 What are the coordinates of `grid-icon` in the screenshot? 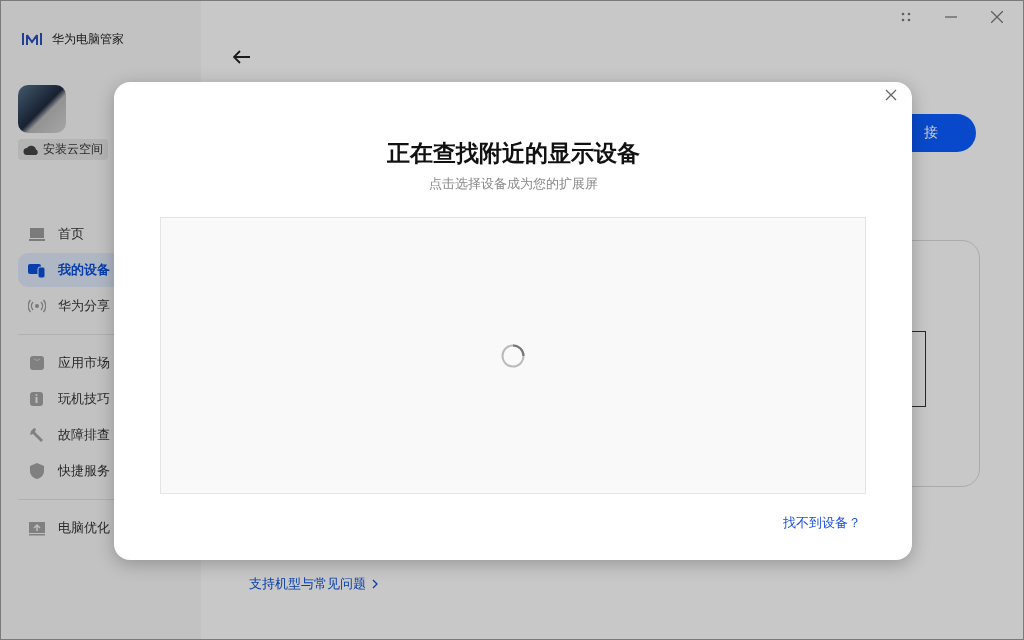 It's located at (906, 17).